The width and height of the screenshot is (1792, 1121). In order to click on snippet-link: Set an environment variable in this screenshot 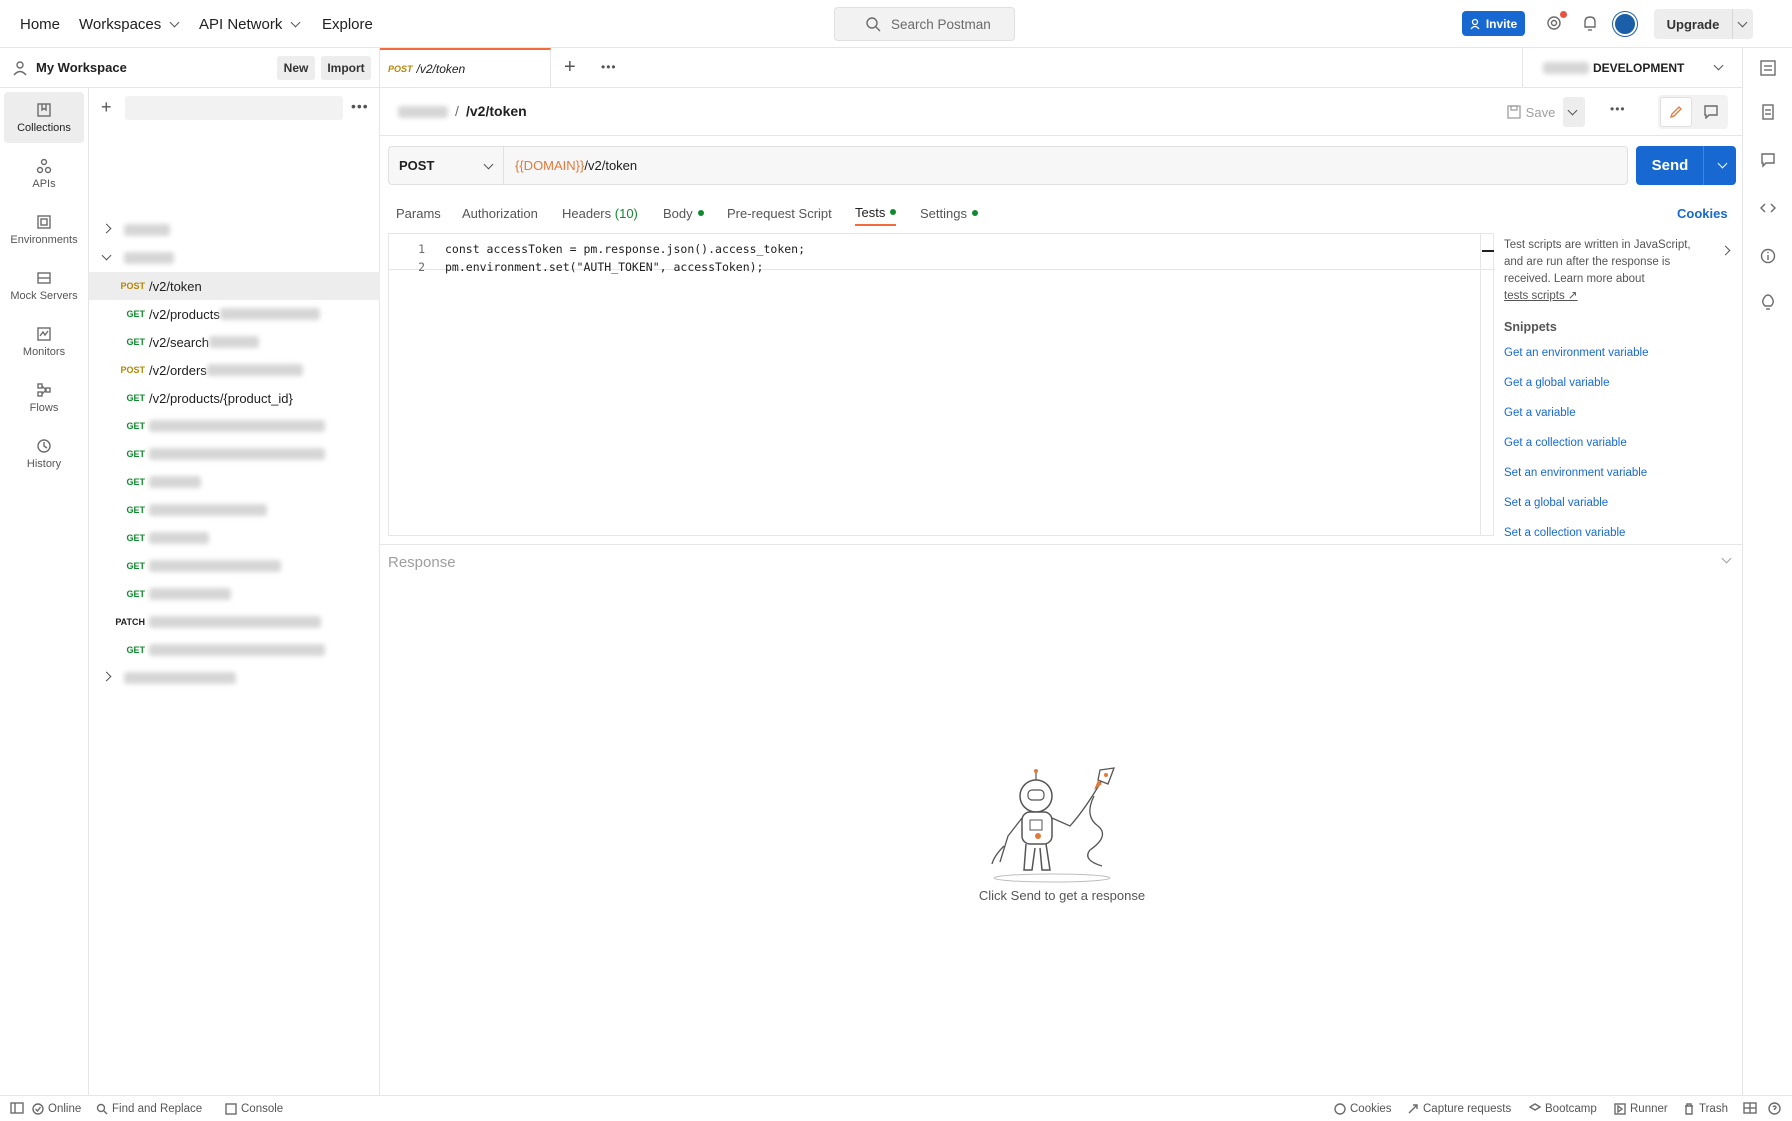, I will do `click(1575, 473)`.